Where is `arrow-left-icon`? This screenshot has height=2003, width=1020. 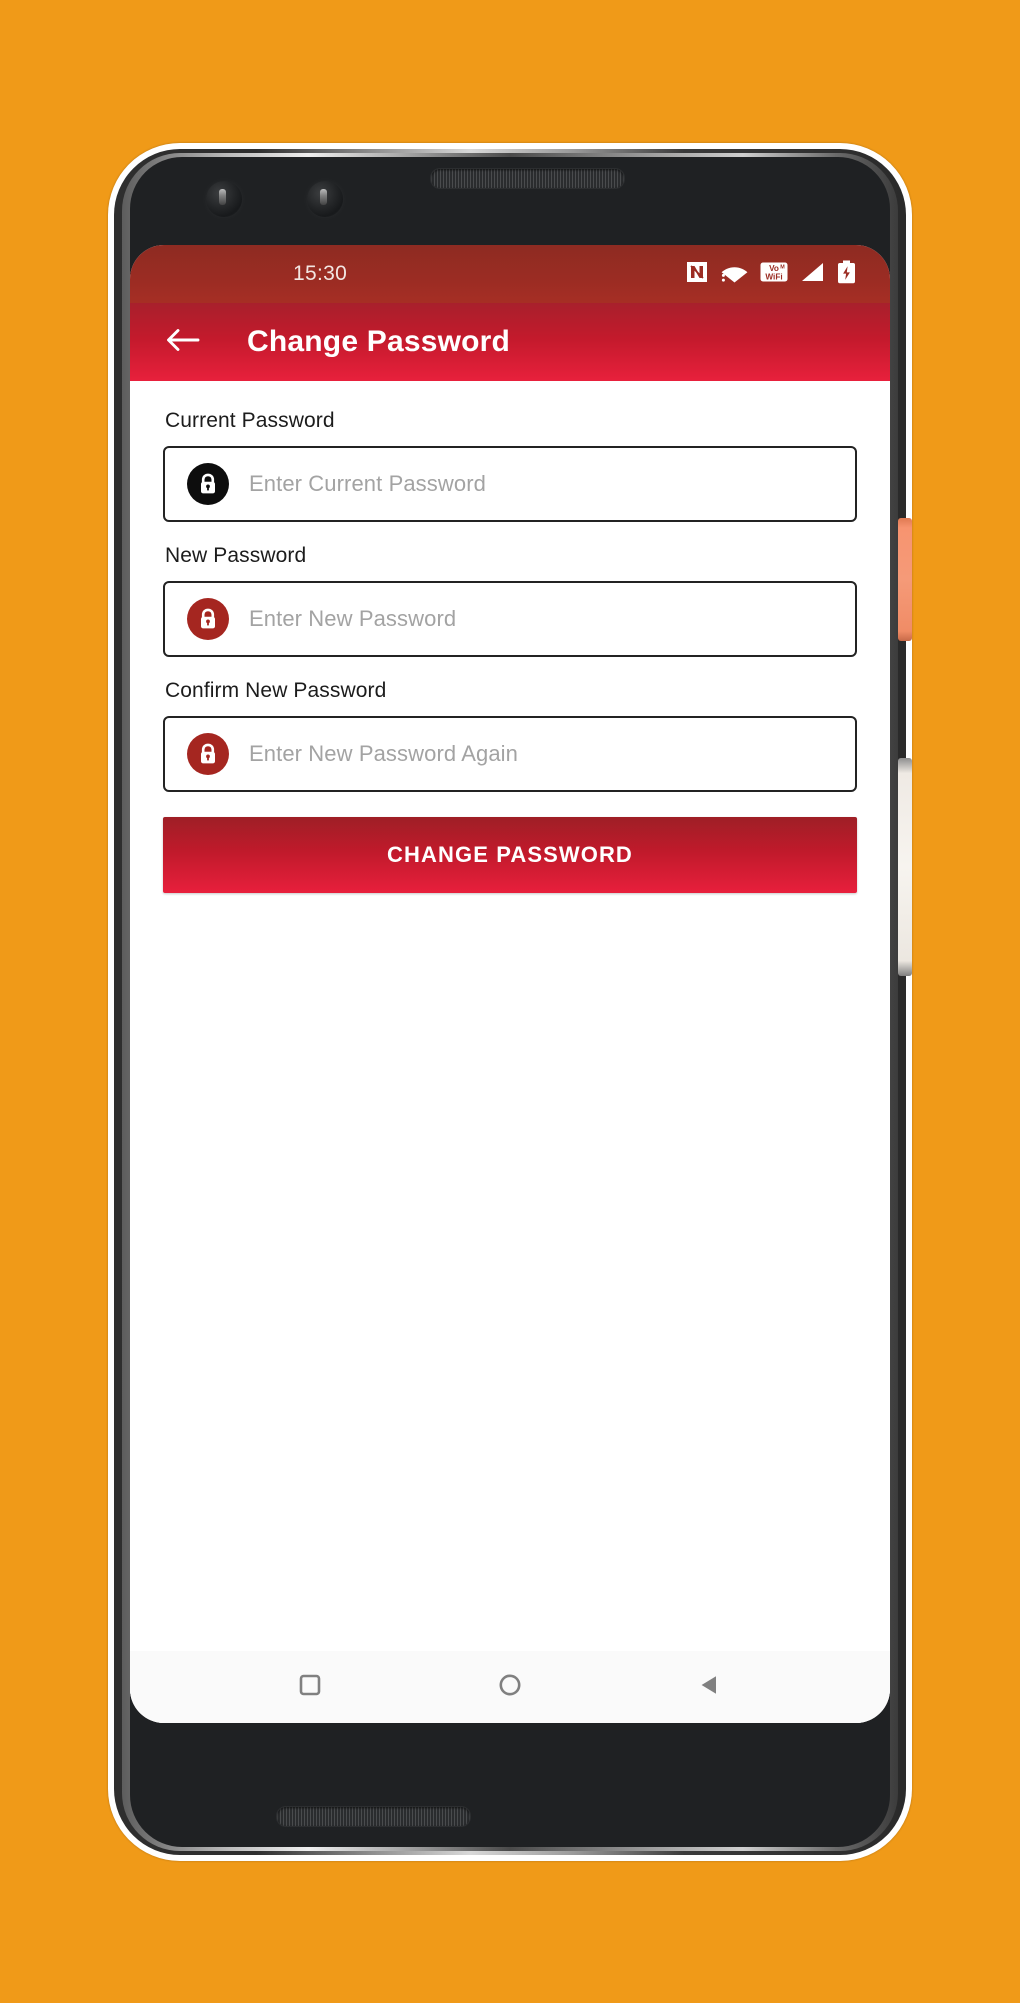 arrow-left-icon is located at coordinates (183, 342).